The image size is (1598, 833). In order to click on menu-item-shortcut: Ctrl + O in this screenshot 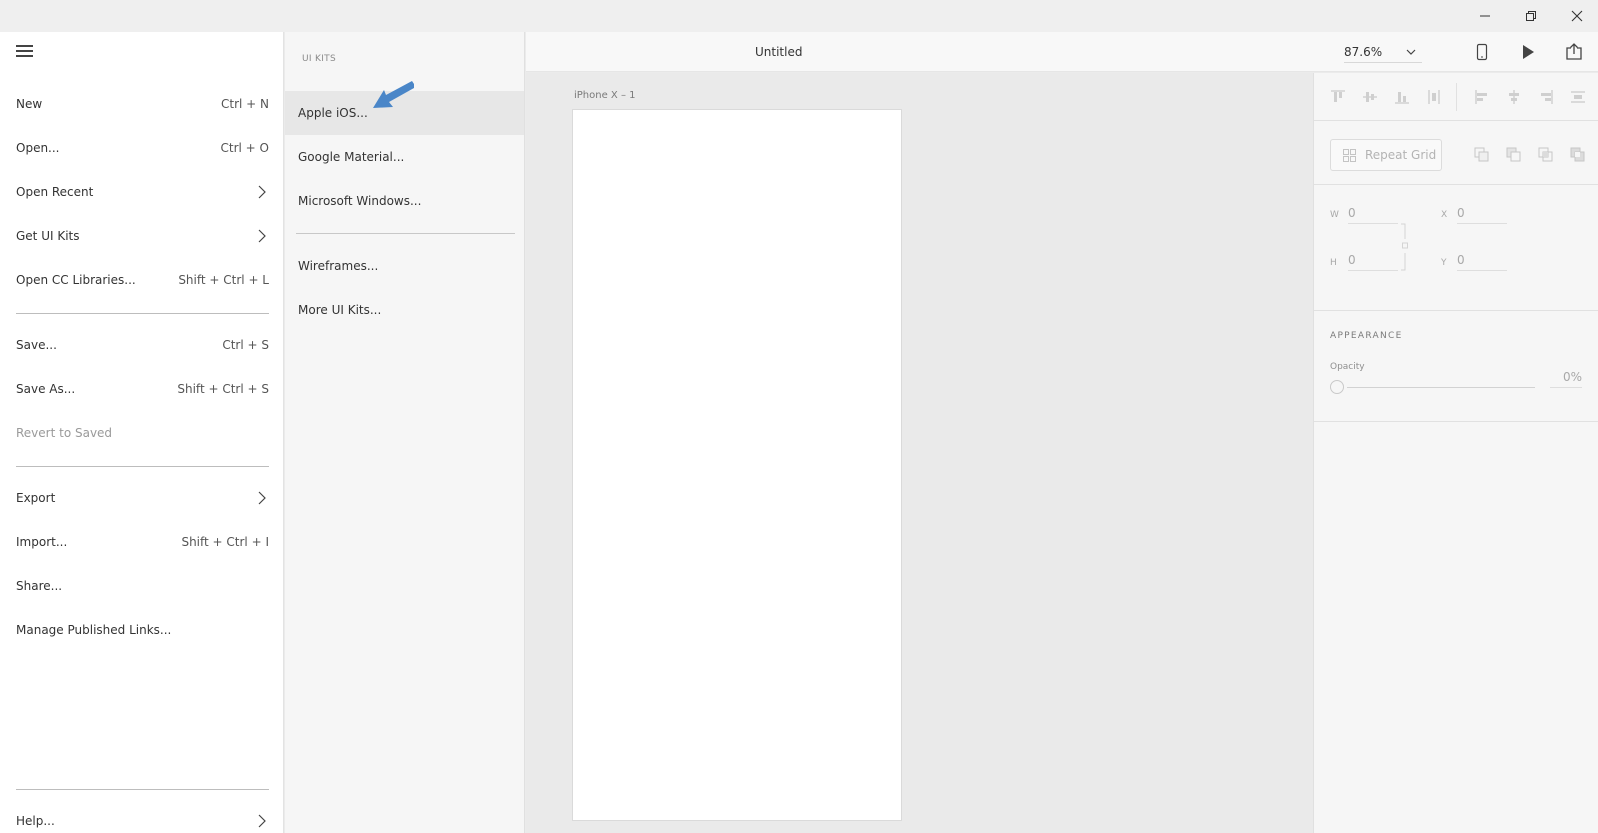, I will do `click(244, 148)`.